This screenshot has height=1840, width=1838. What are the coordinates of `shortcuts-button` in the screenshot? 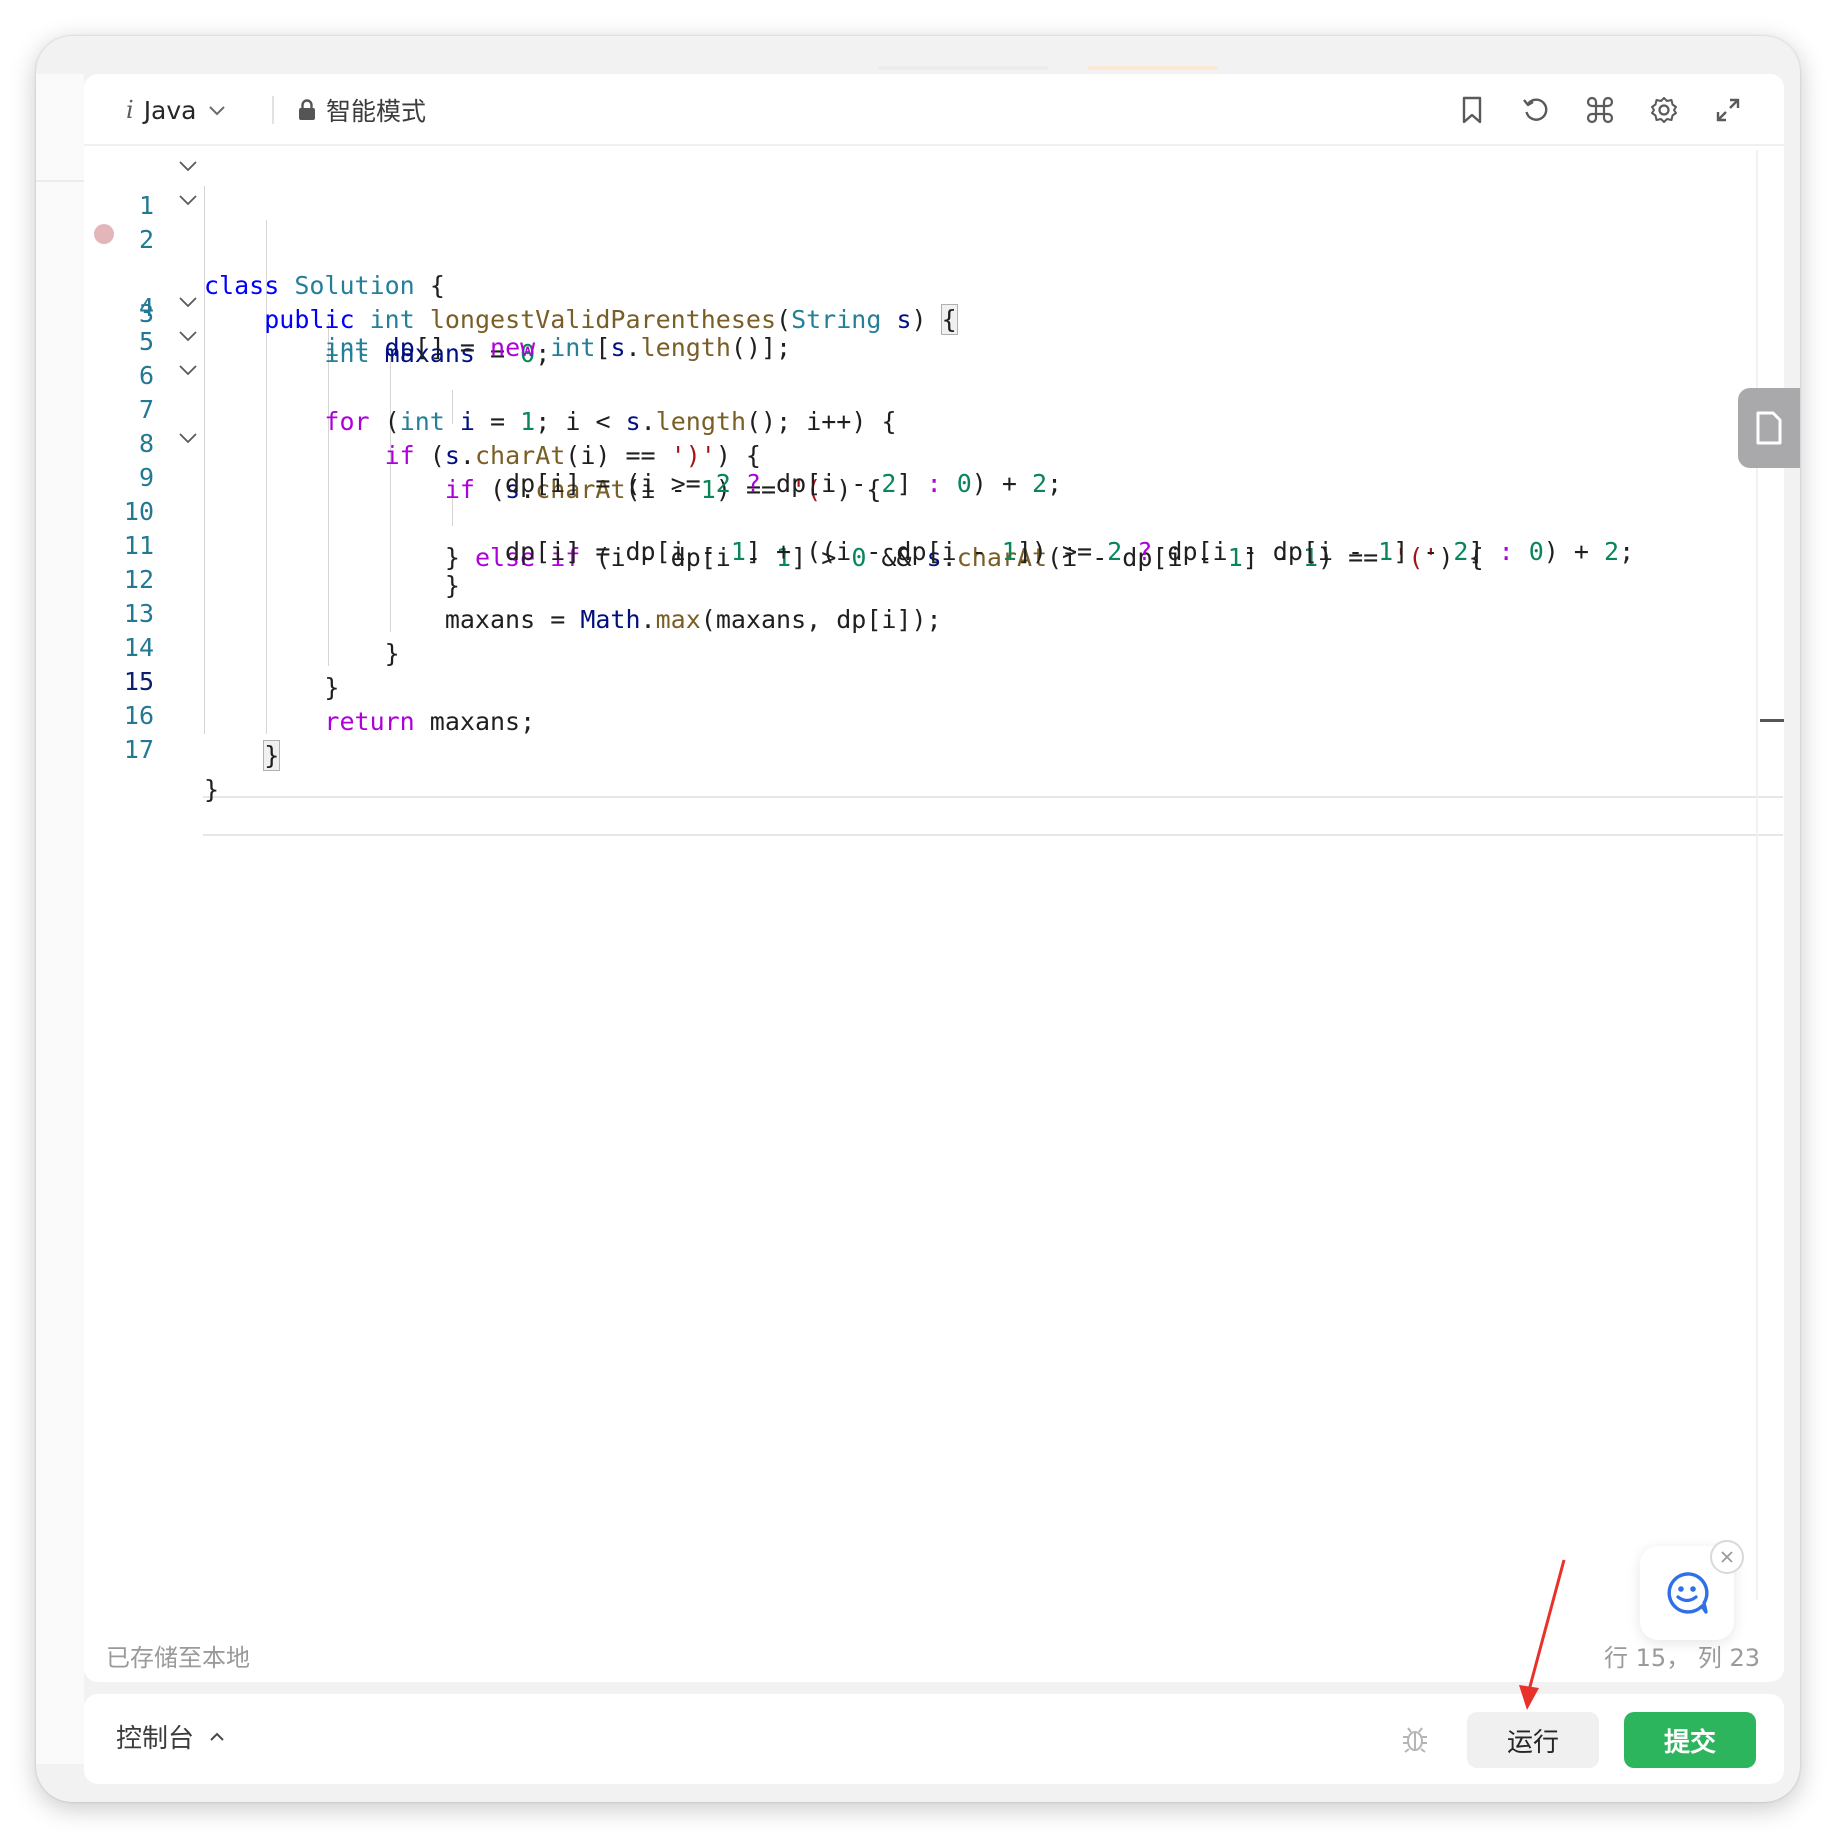 It's located at (1600, 110).